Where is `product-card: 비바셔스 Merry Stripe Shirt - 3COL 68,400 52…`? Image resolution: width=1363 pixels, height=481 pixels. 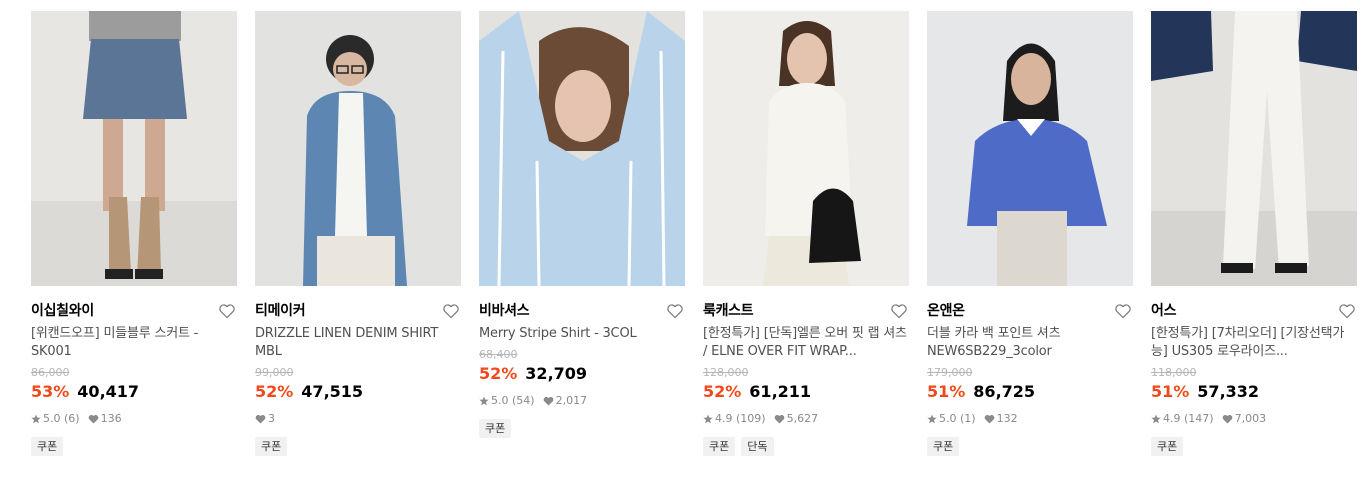
product-card: 비바셔스 Merry Stripe Shirt - 3COL 68,400 52… is located at coordinates (582, 224).